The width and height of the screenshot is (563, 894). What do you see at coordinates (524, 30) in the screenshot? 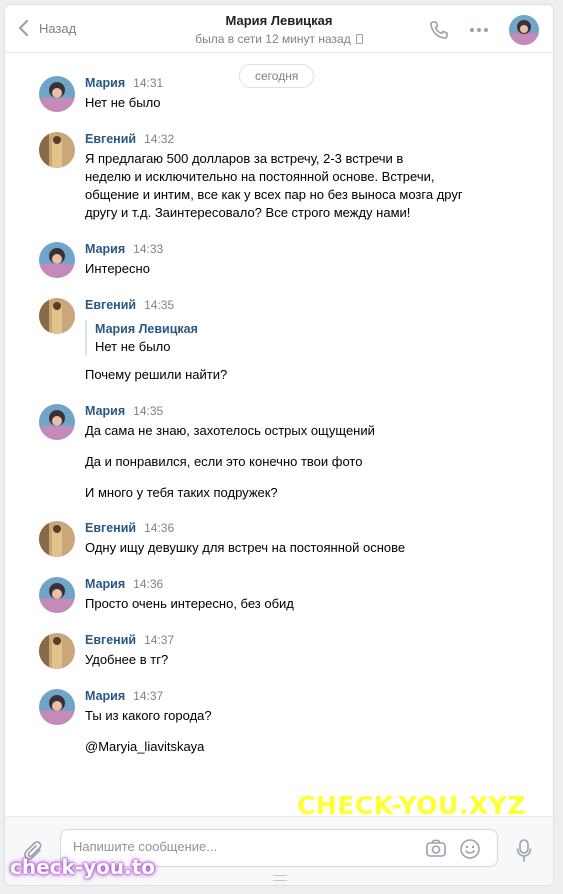
I see `header-avatar` at bounding box center [524, 30].